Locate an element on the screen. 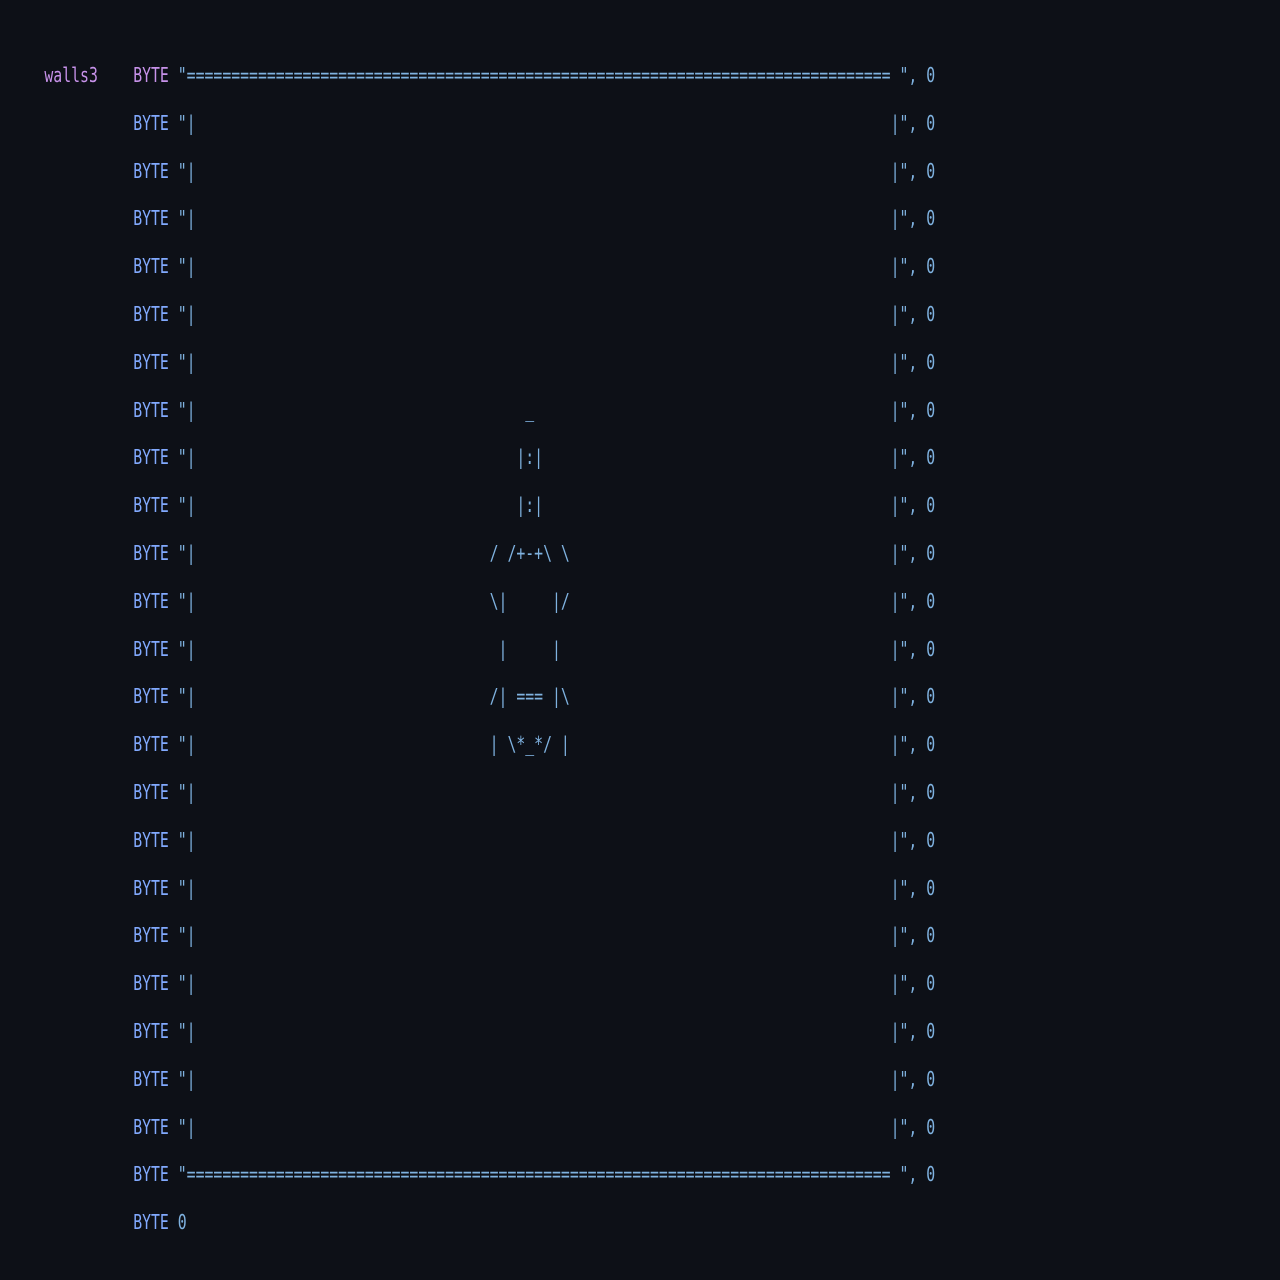 The image size is (1280, 1280). code-statement: BYTE "| | \*_*/ | |", 0 is located at coordinates (534, 744).